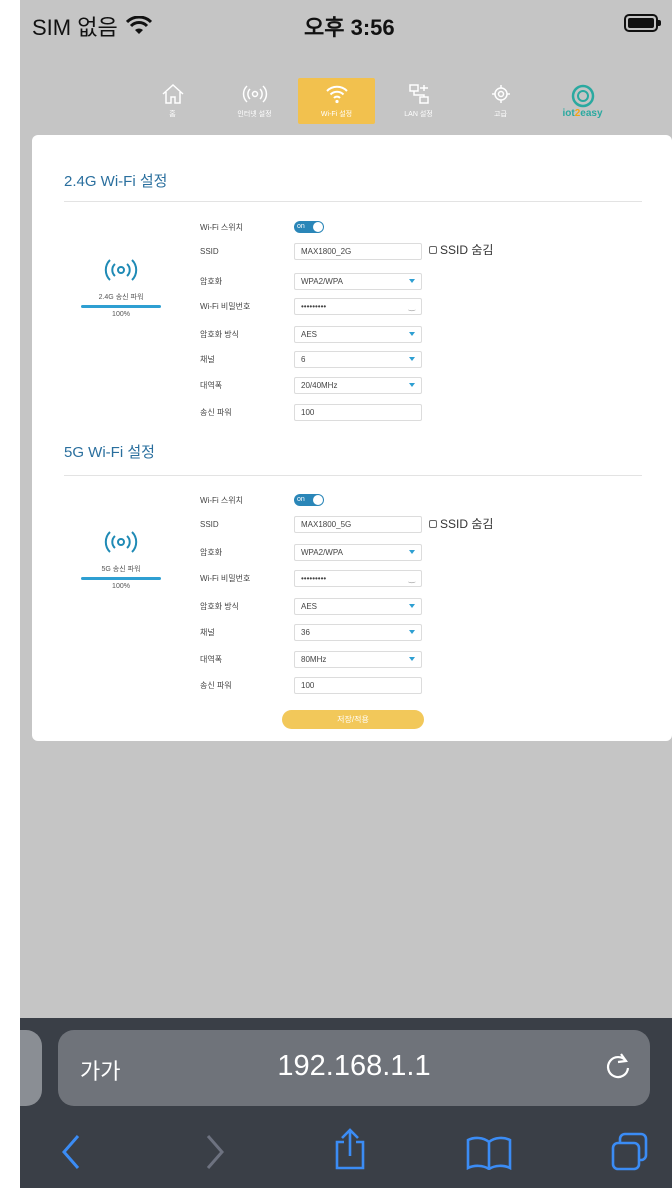 This screenshot has width=672, height=1188. What do you see at coordinates (350, 1150) in the screenshot?
I see `share-icon` at bounding box center [350, 1150].